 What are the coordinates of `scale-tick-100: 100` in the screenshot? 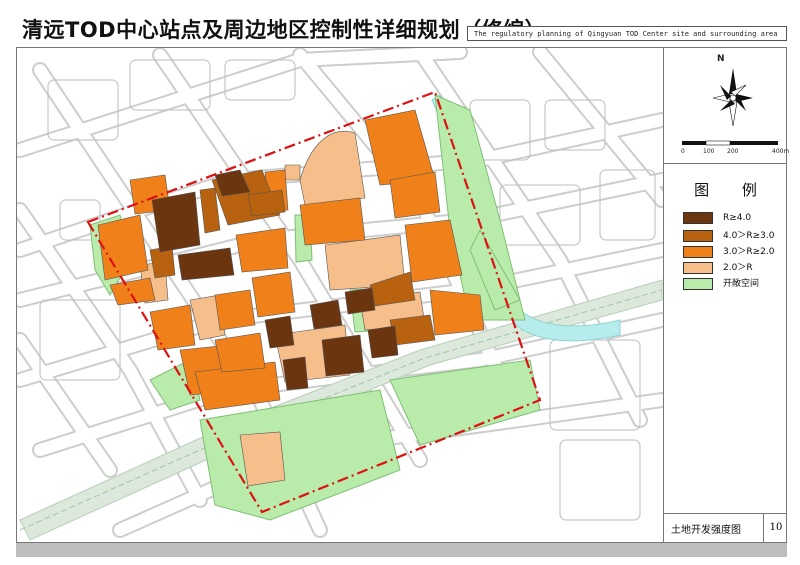 It's located at (709, 151).